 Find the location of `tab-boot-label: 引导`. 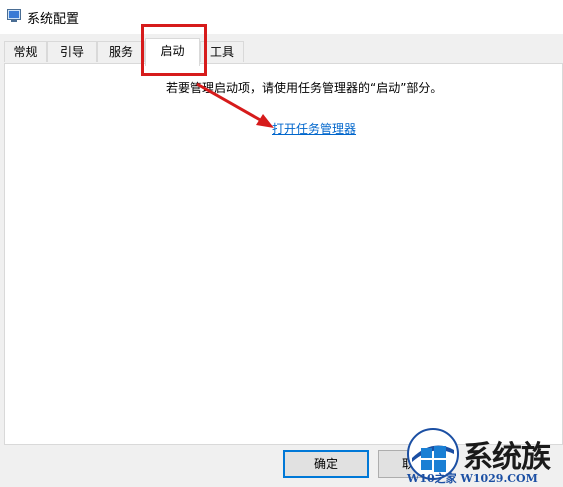

tab-boot-label: 引导 is located at coordinates (71, 52).